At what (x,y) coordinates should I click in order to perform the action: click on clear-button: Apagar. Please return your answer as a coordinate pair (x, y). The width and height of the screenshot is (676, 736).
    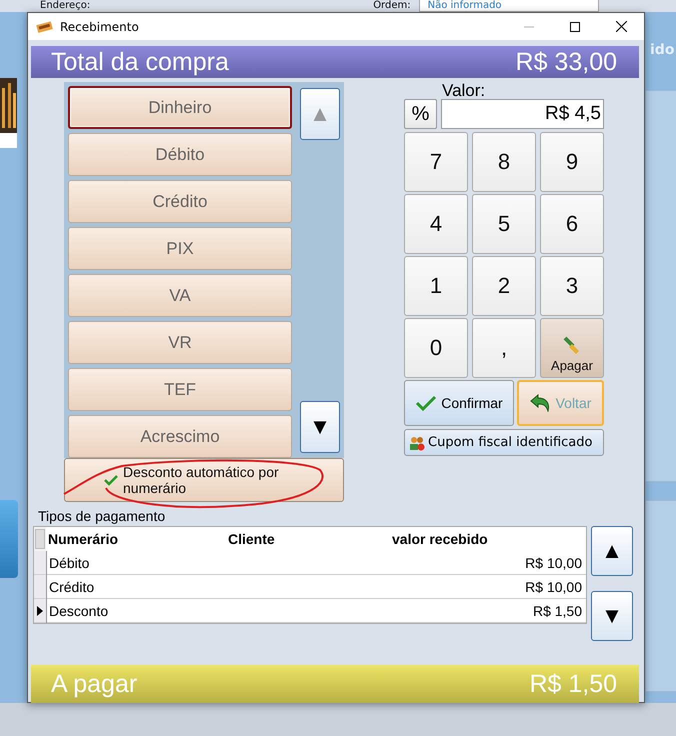
    Looking at the image, I should click on (572, 348).